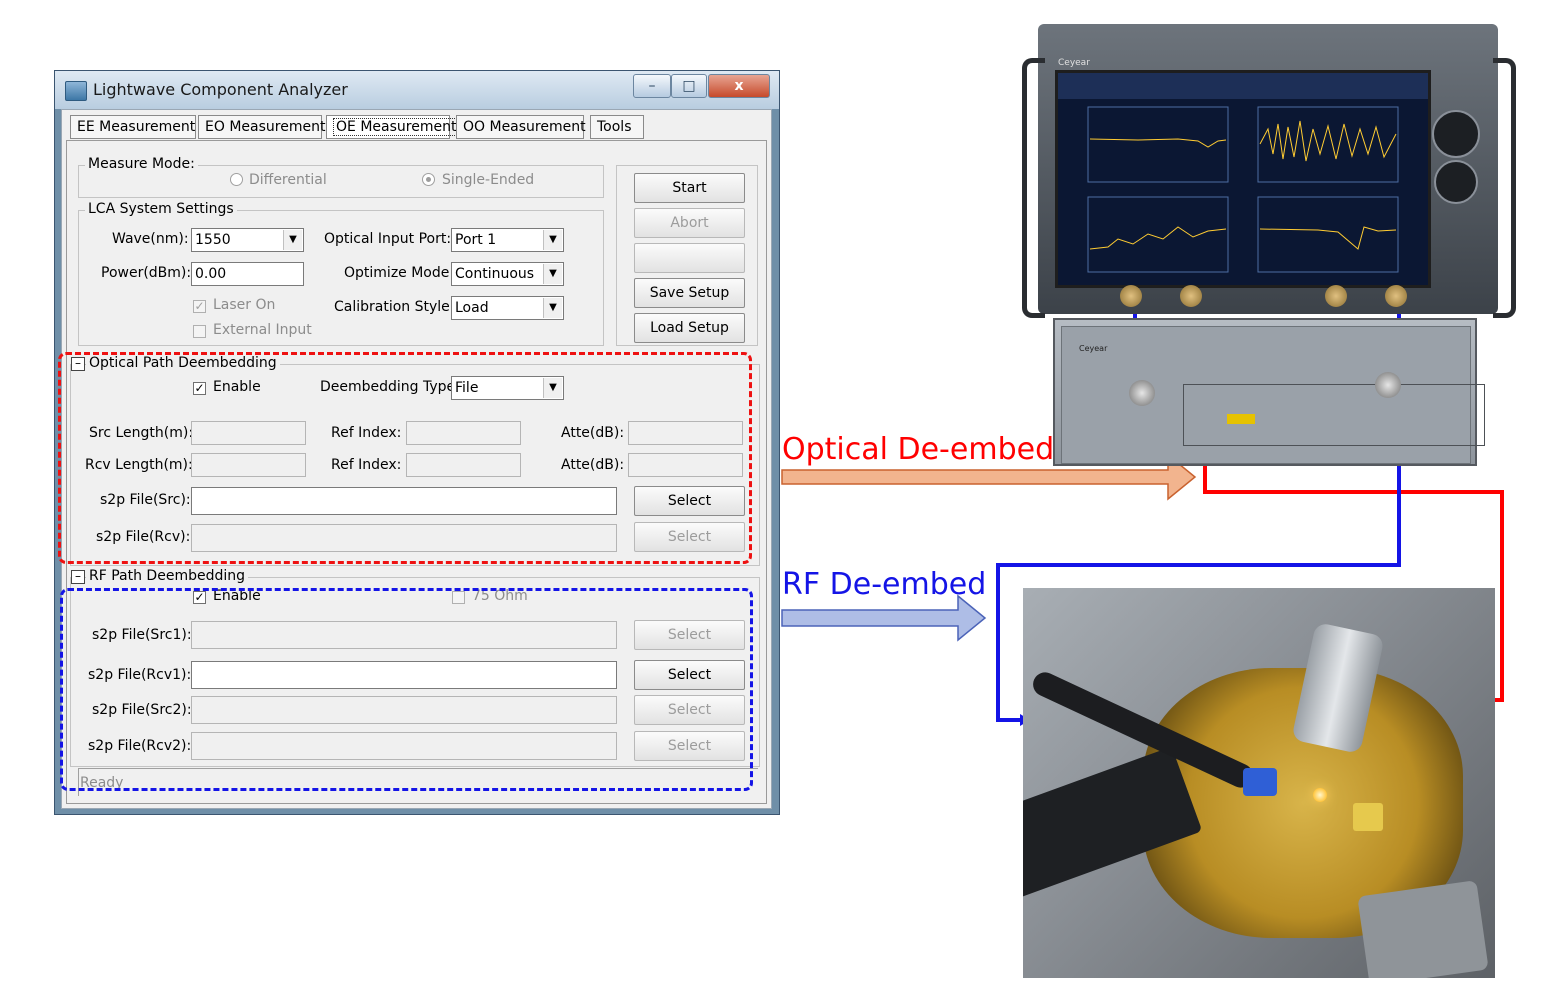  What do you see at coordinates (1269, 392) in the screenshot?
I see `oe-module: Ceyear` at bounding box center [1269, 392].